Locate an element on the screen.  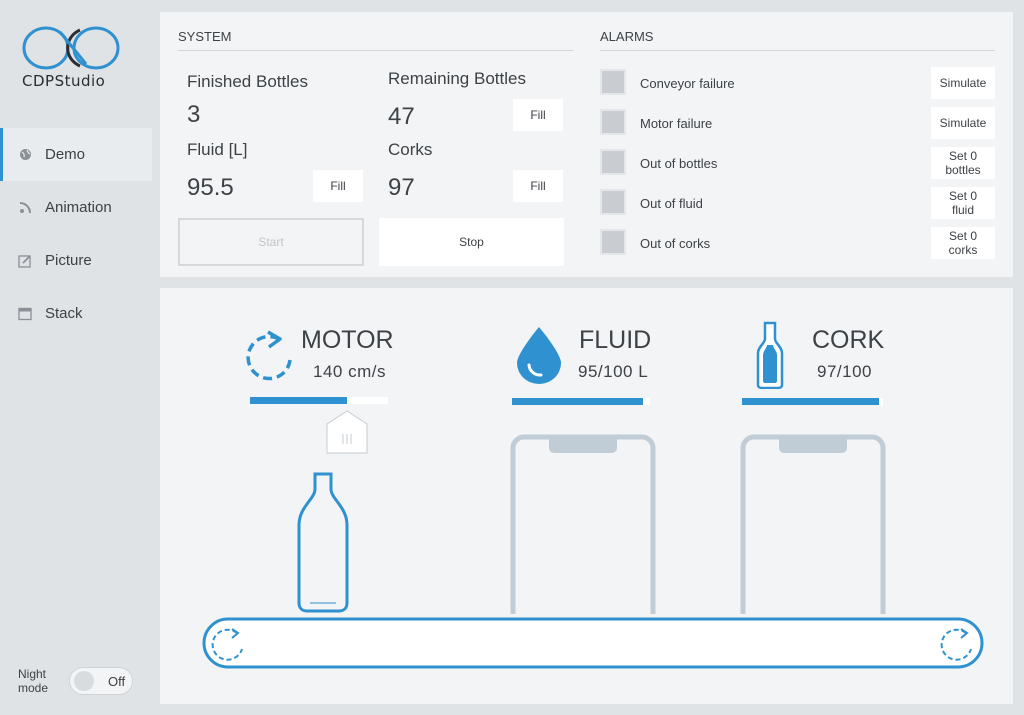
edit-icon is located at coordinates (25, 261).